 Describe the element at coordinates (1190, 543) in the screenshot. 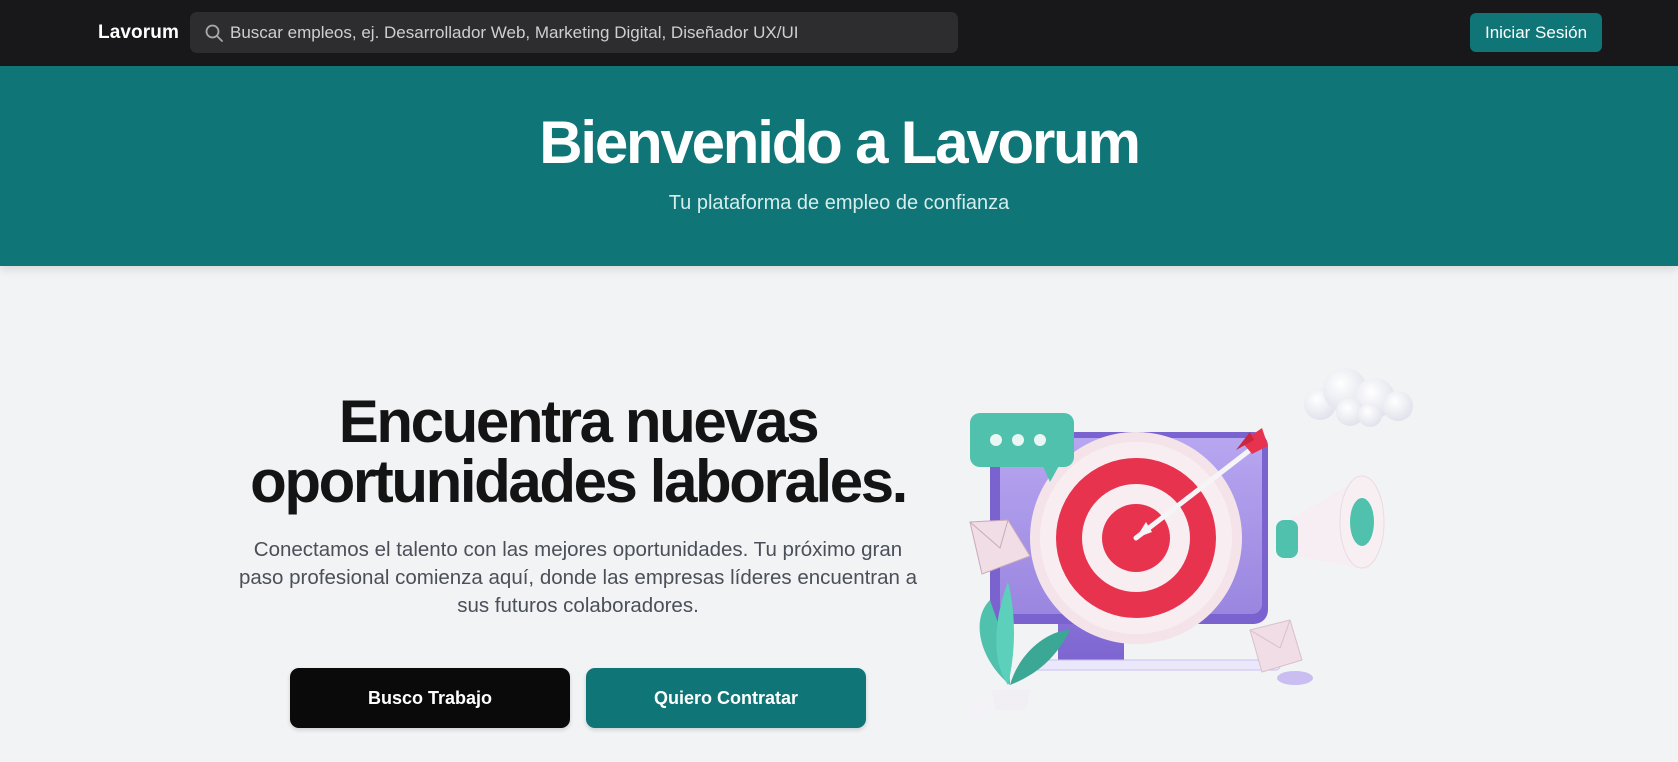

I see `hero-illustration` at that location.